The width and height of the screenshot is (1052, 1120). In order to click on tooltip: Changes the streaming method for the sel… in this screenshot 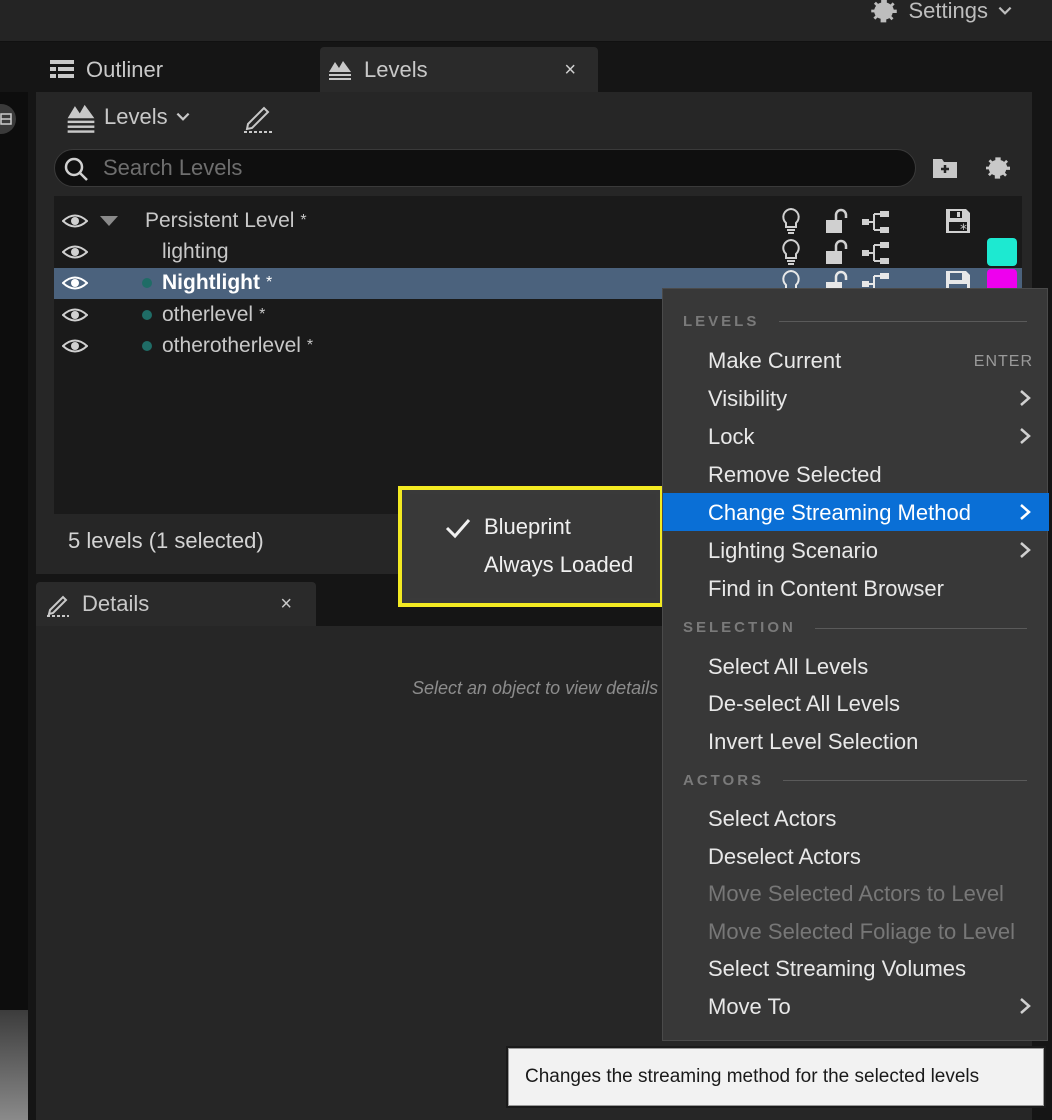, I will do `click(776, 1077)`.